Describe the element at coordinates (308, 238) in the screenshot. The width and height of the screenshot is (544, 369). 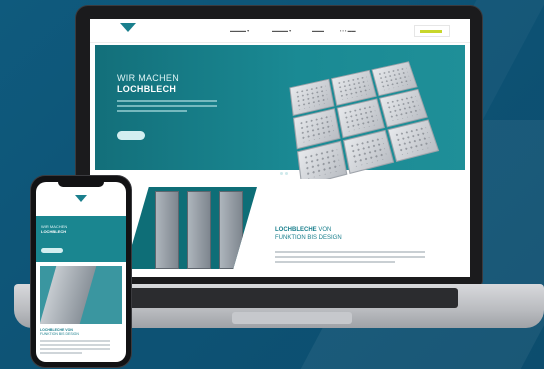
I see `feature-subtitle: FUNKTION BIS DESIGN` at that location.